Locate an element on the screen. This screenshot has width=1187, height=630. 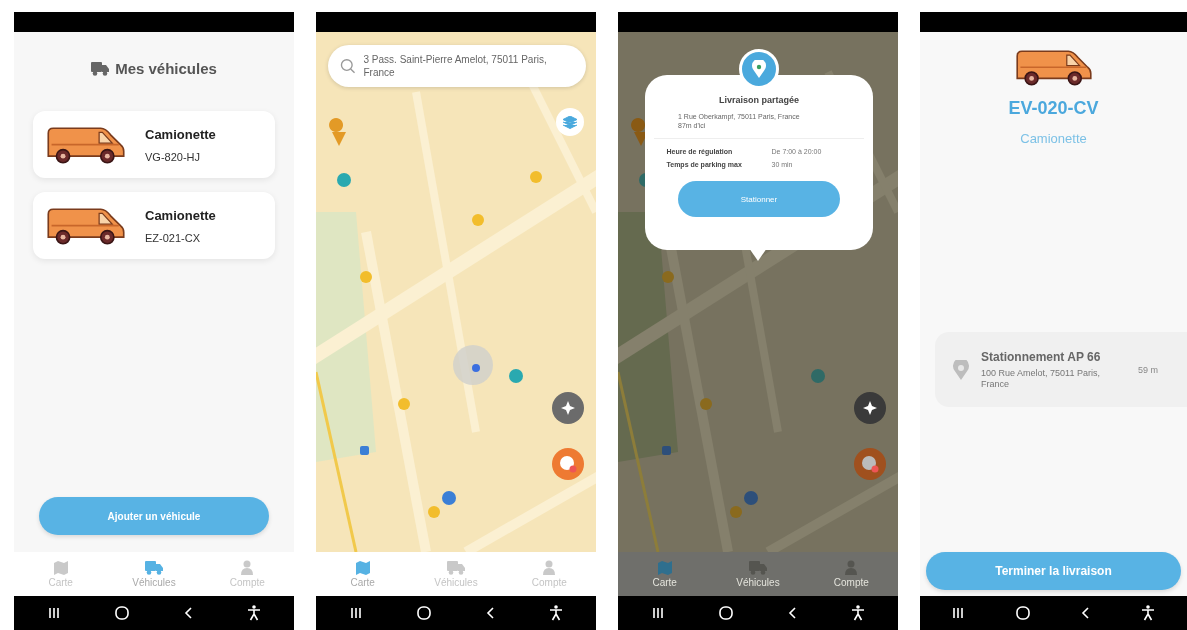
parking-name: Stationnement AP 66 is located at coordinates (1041, 356).